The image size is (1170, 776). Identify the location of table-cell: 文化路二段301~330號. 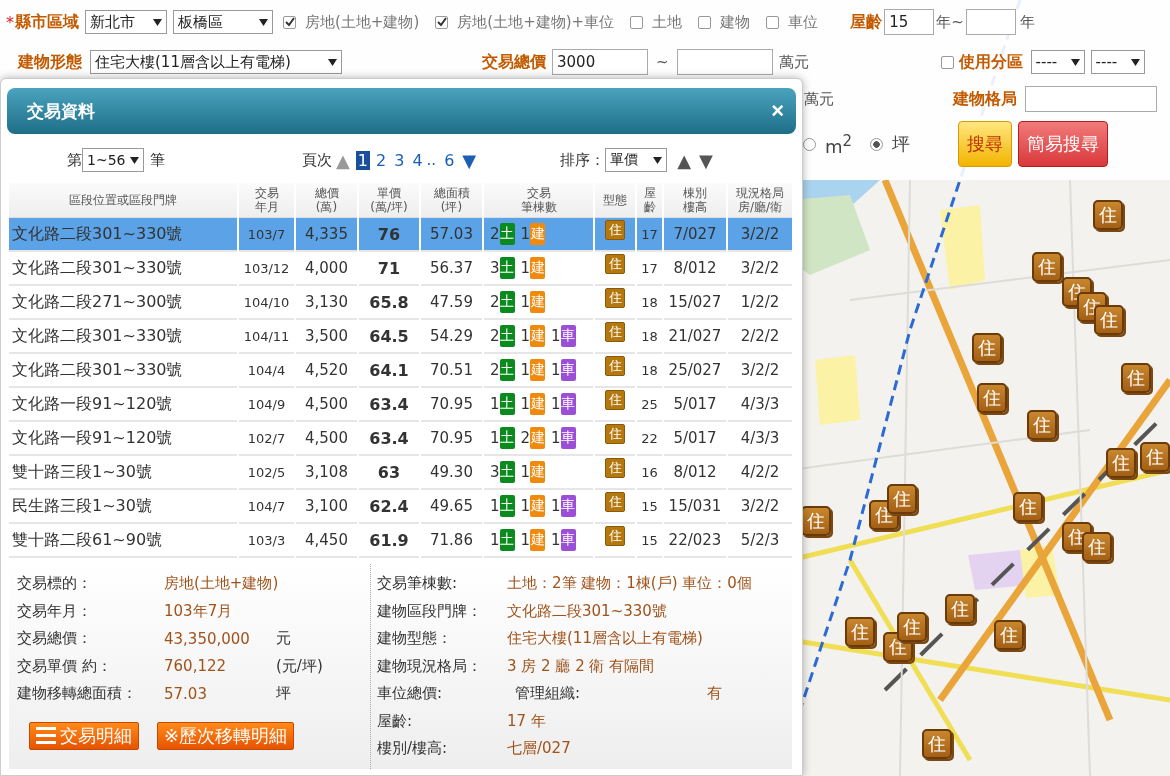
(123, 235).